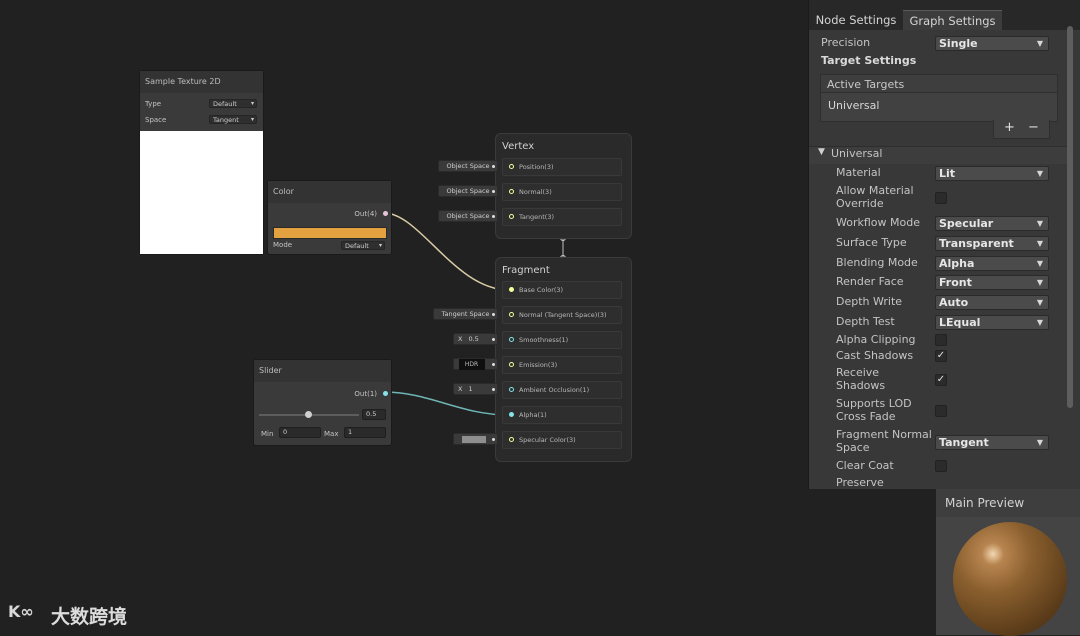 This screenshot has height=636, width=1080. I want to click on blending-mode-dropdown: Alpha ▼, so click(992, 263).